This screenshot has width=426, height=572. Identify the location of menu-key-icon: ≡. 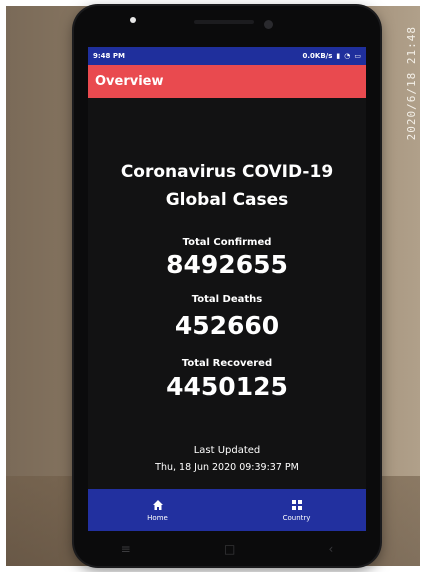
(126, 549).